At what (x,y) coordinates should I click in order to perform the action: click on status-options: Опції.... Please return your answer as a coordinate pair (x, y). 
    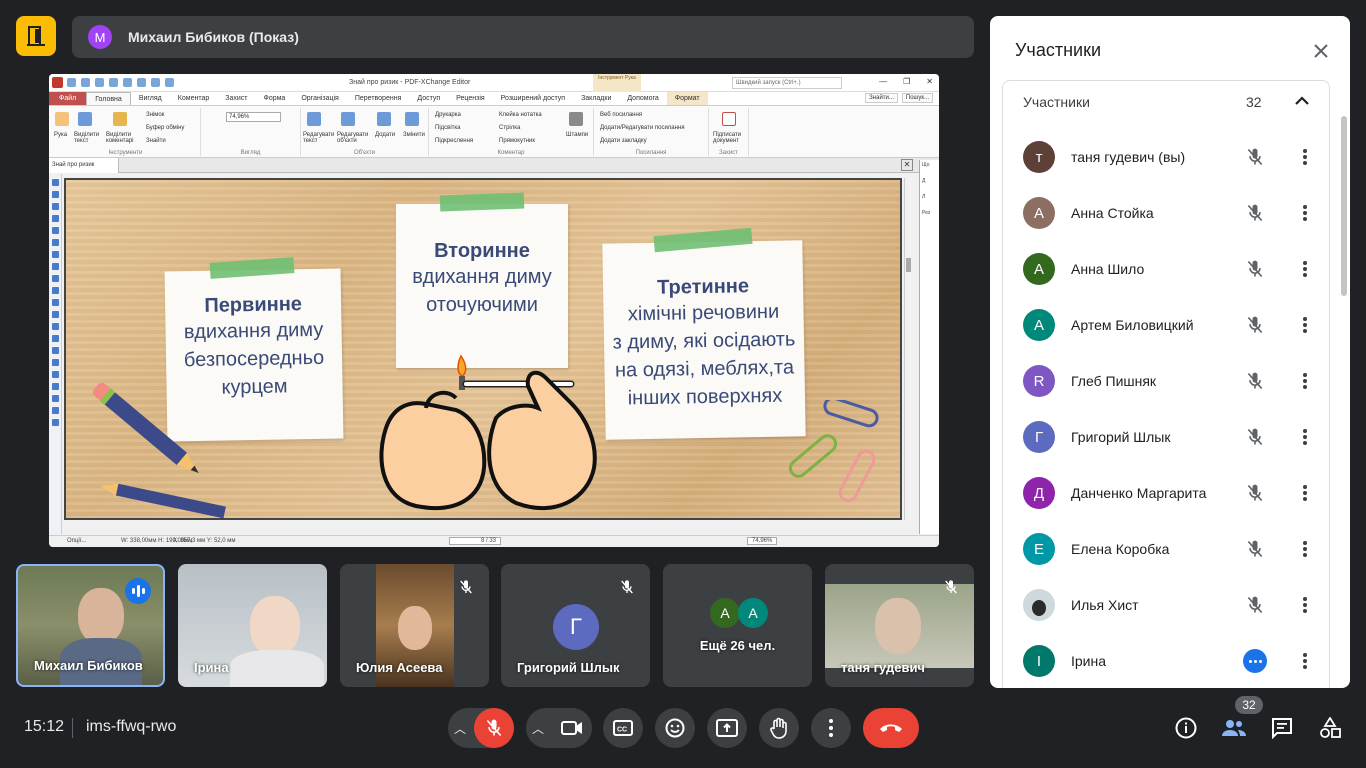
    Looking at the image, I should click on (76, 541).